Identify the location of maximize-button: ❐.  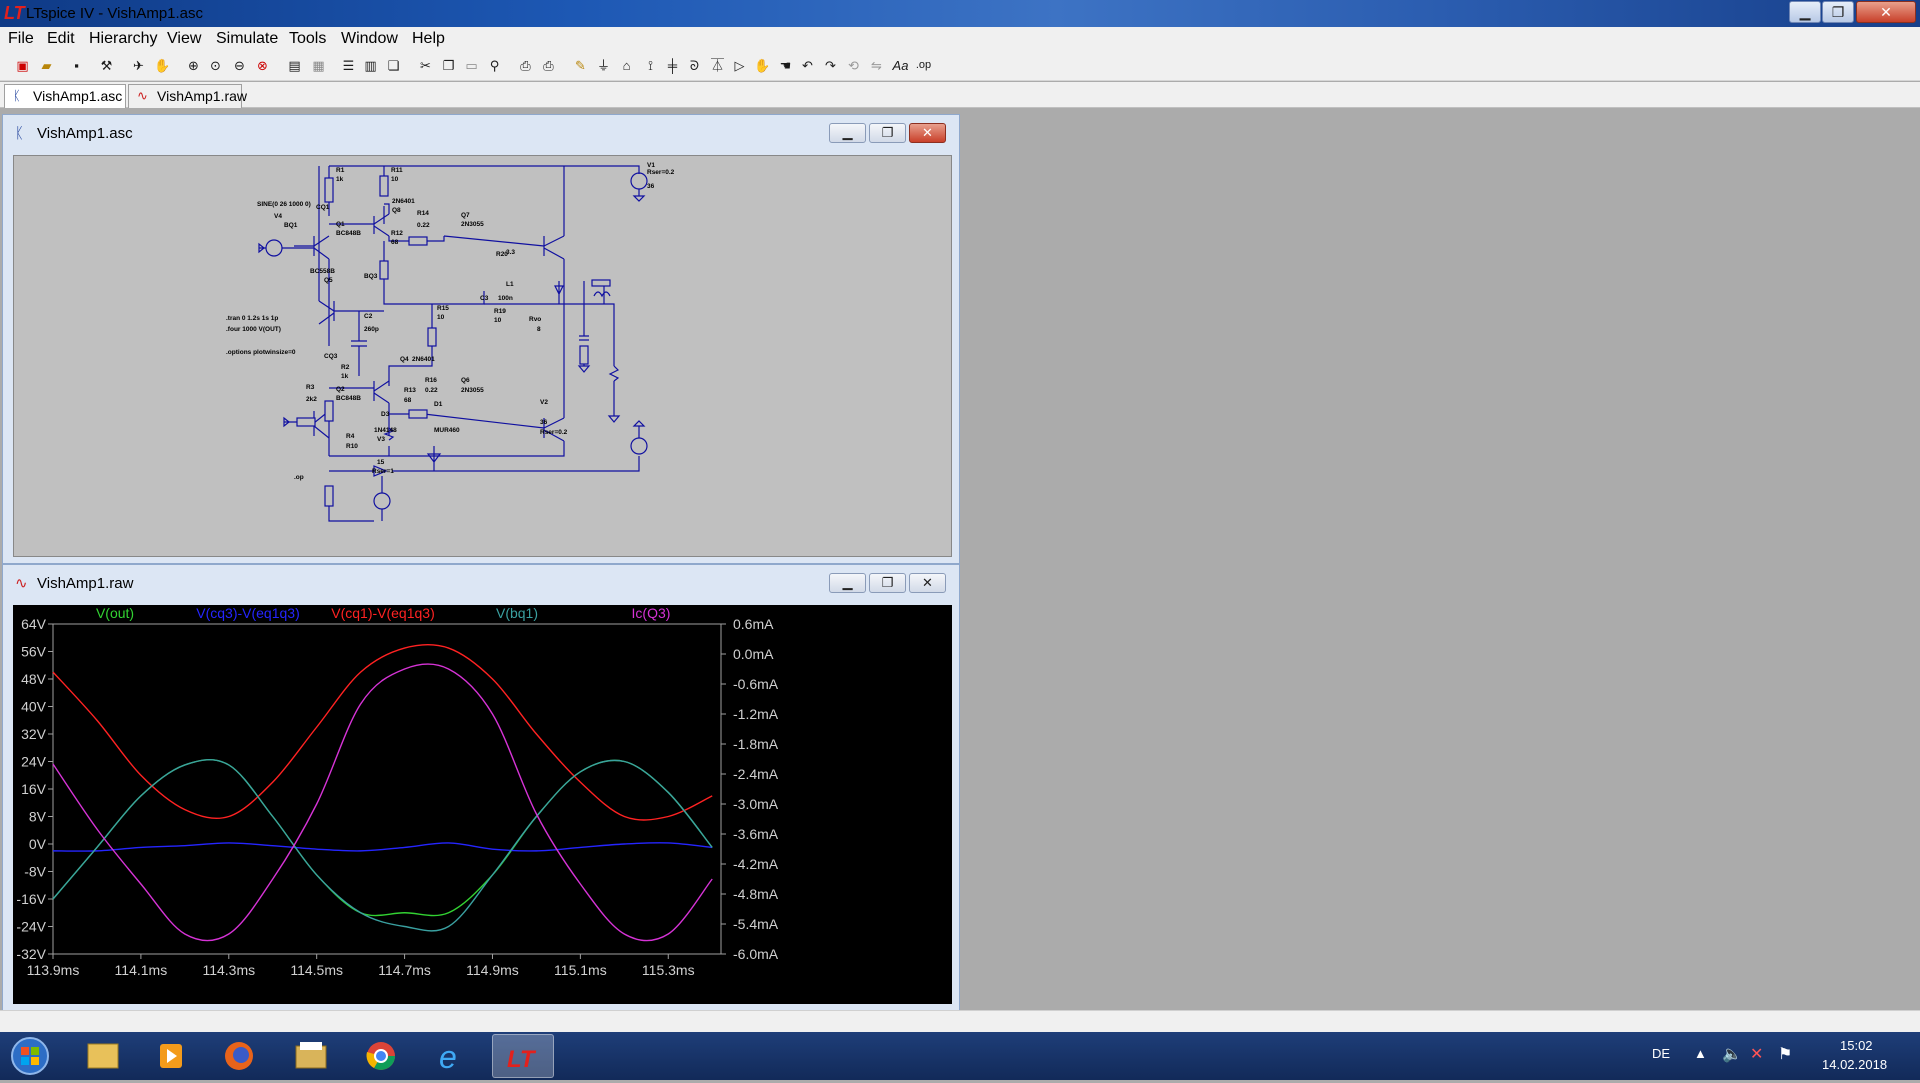
(1838, 12).